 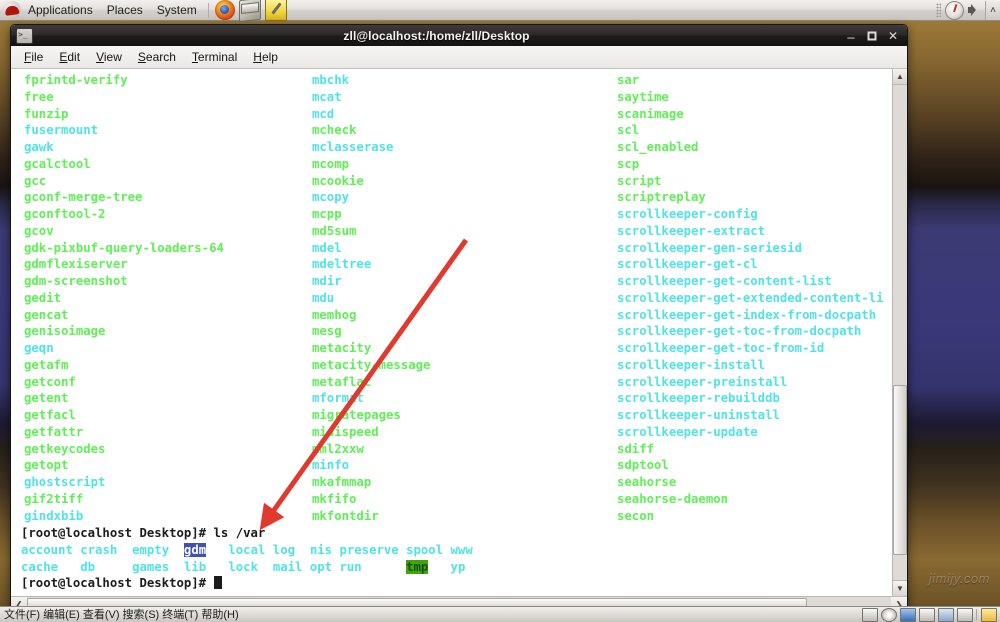 I want to click on terminal-entry: scrollkeeper-update, so click(x=687, y=431).